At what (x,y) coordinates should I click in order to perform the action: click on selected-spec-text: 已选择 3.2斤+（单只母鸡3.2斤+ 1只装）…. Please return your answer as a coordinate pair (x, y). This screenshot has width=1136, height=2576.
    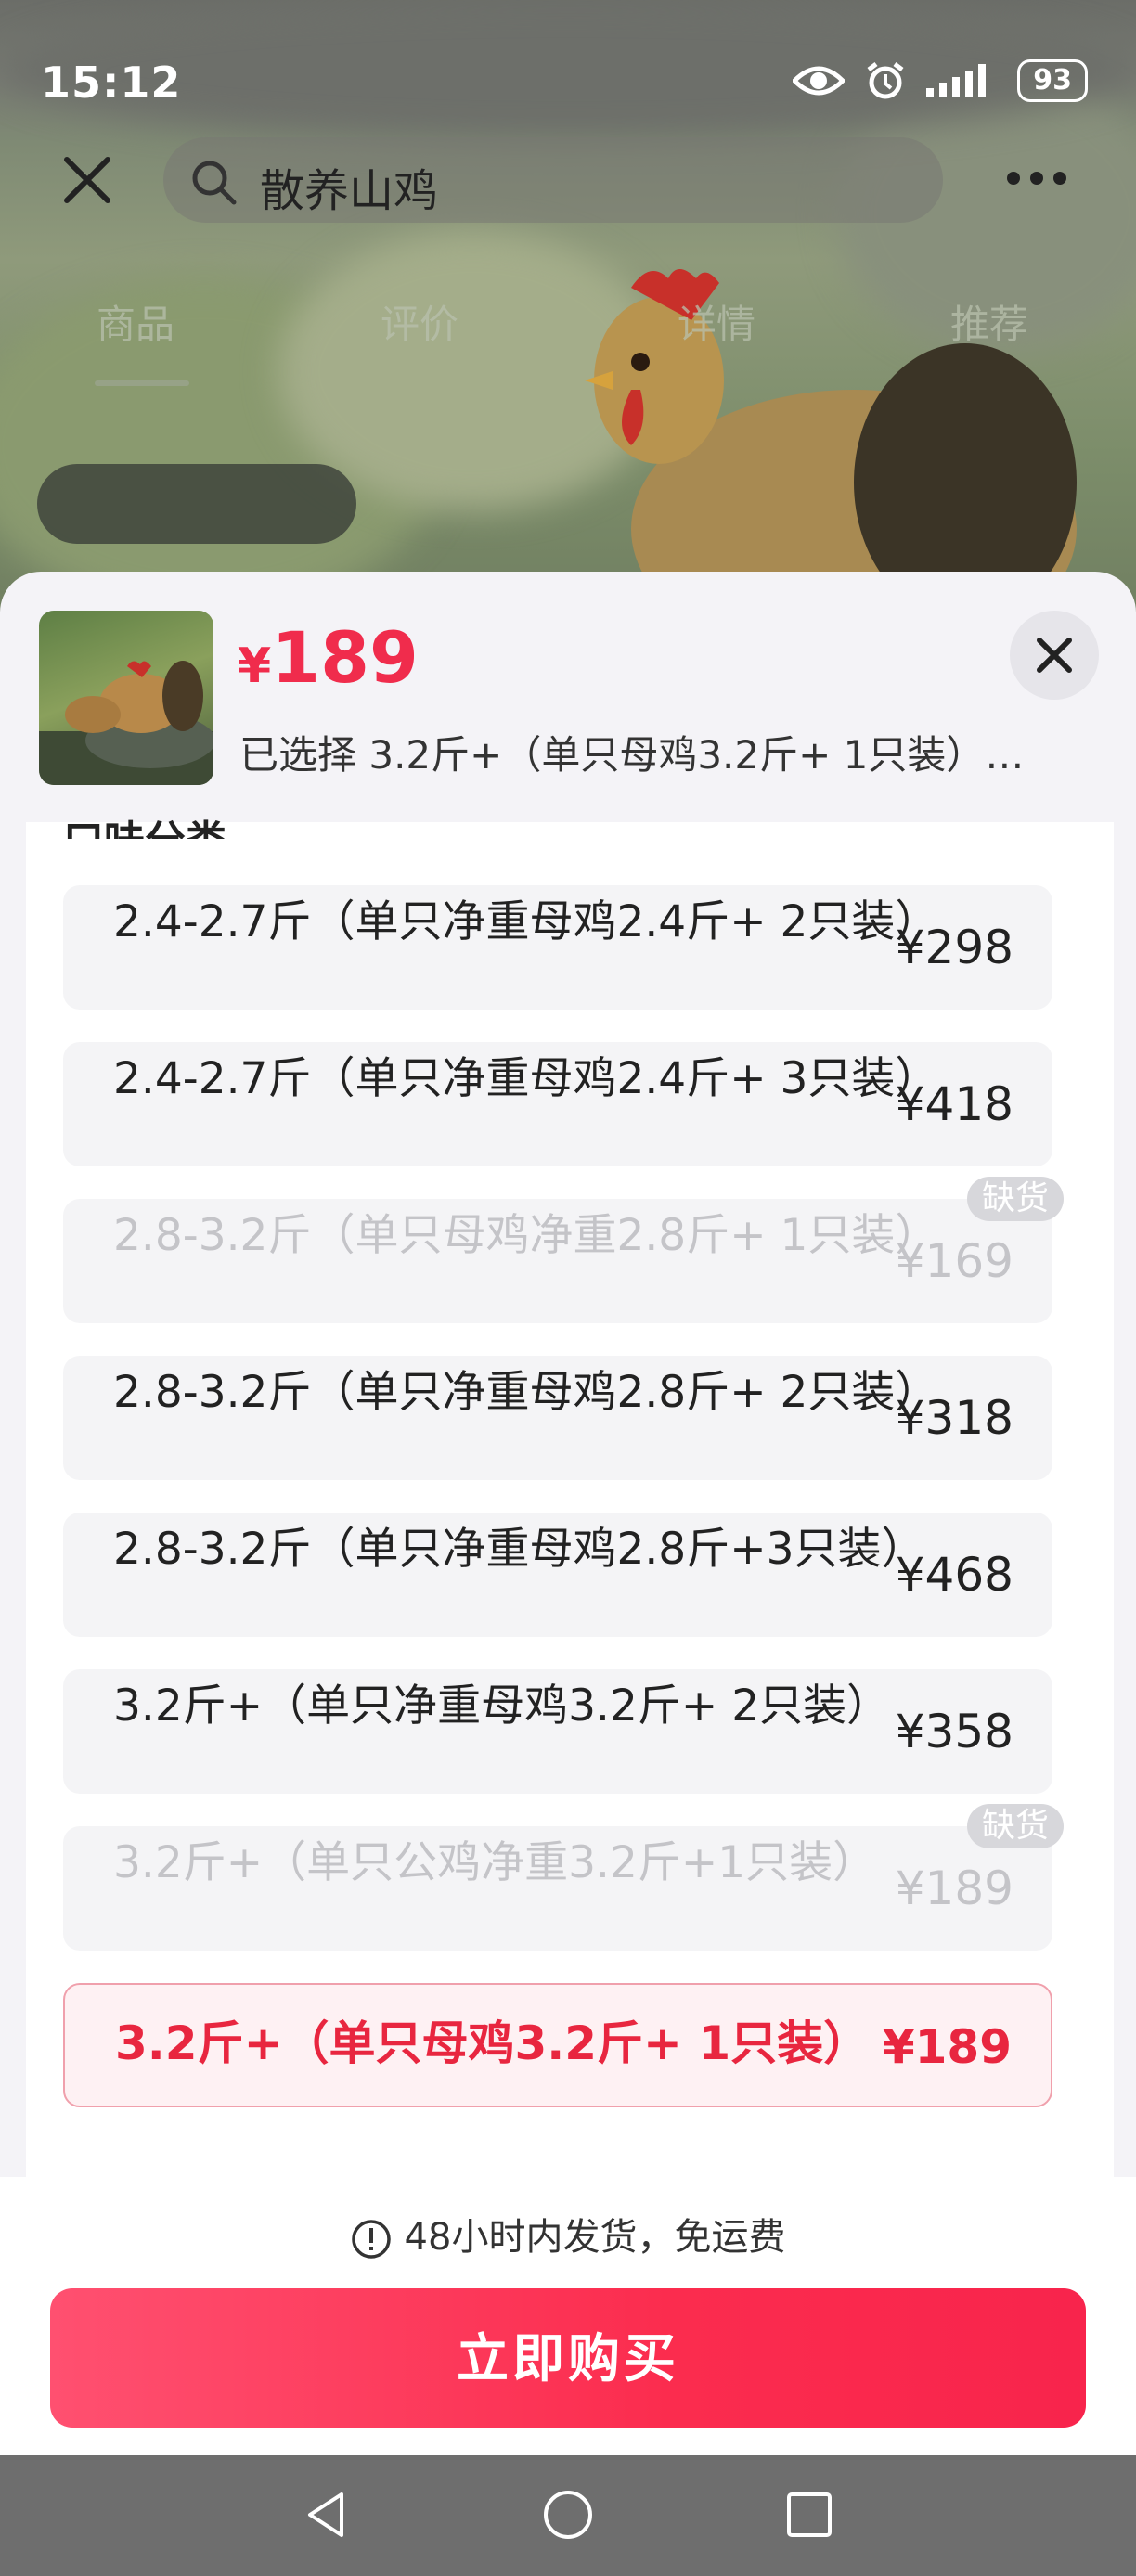
    Looking at the image, I should click on (632, 755).